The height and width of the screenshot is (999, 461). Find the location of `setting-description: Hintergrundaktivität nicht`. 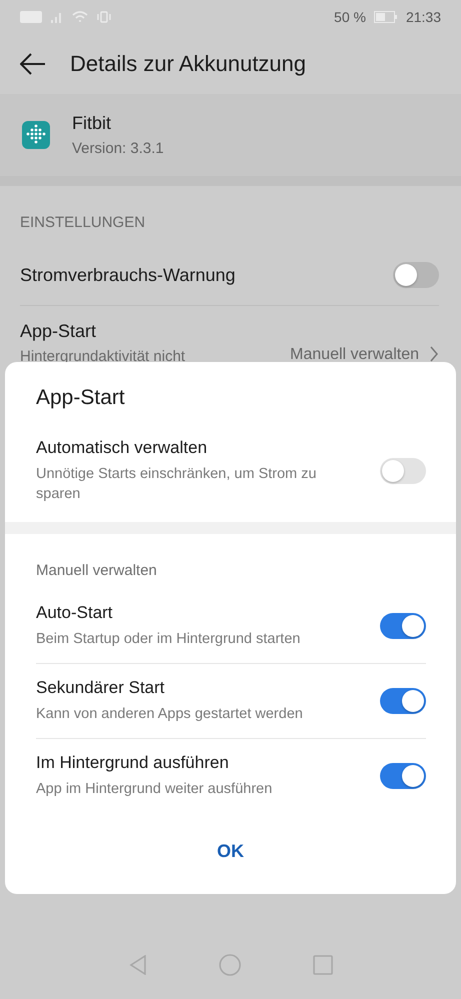

setting-description: Hintergrundaktivität nicht is located at coordinates (103, 356).